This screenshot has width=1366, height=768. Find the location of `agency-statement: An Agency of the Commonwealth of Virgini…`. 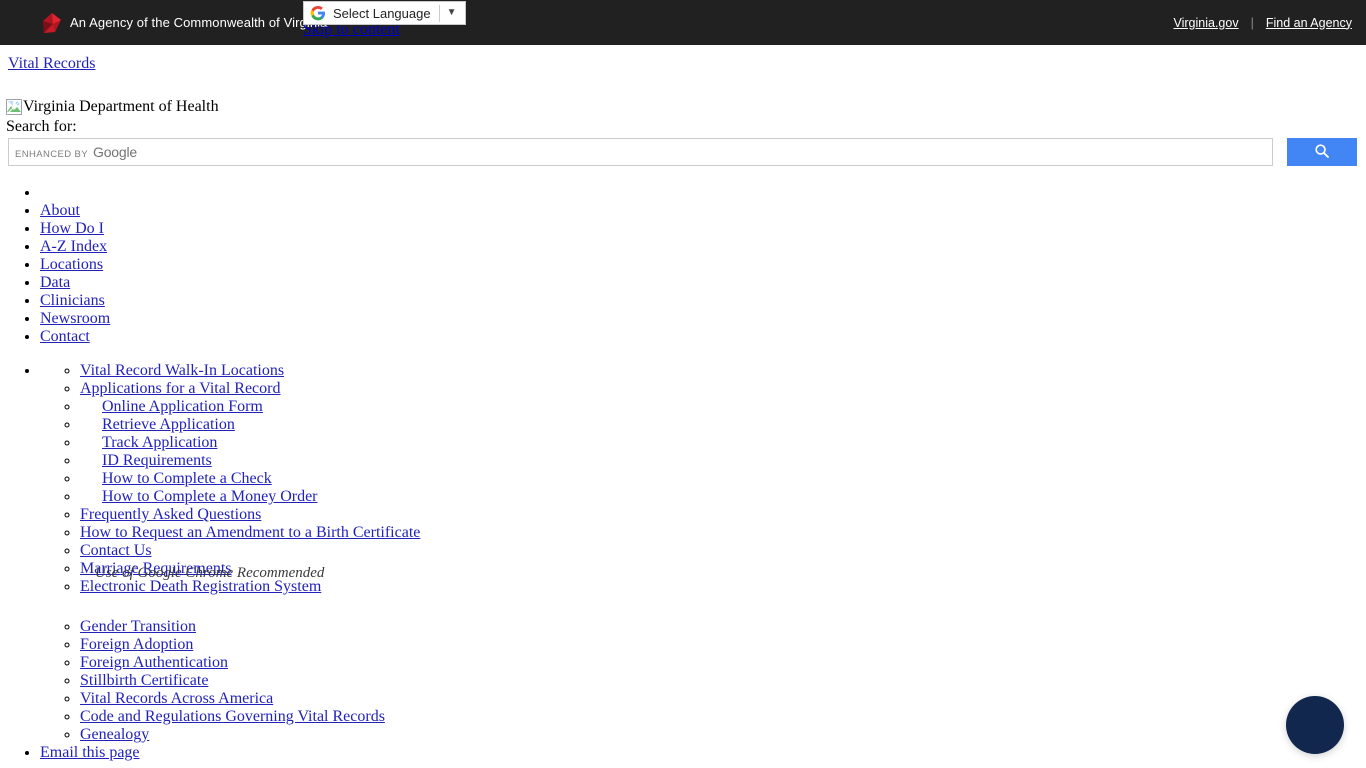

agency-statement: An Agency of the Commonwealth of Virgini… is located at coordinates (199, 22).